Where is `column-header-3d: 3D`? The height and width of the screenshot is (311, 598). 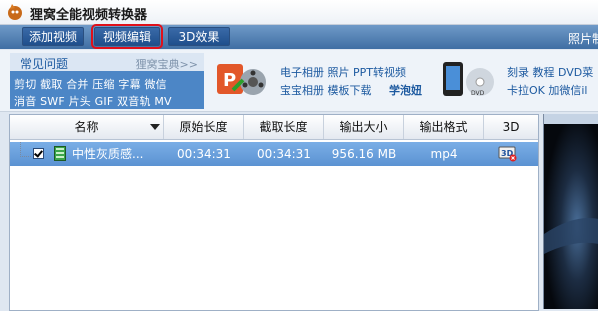
column-header-3d: 3D is located at coordinates (511, 127).